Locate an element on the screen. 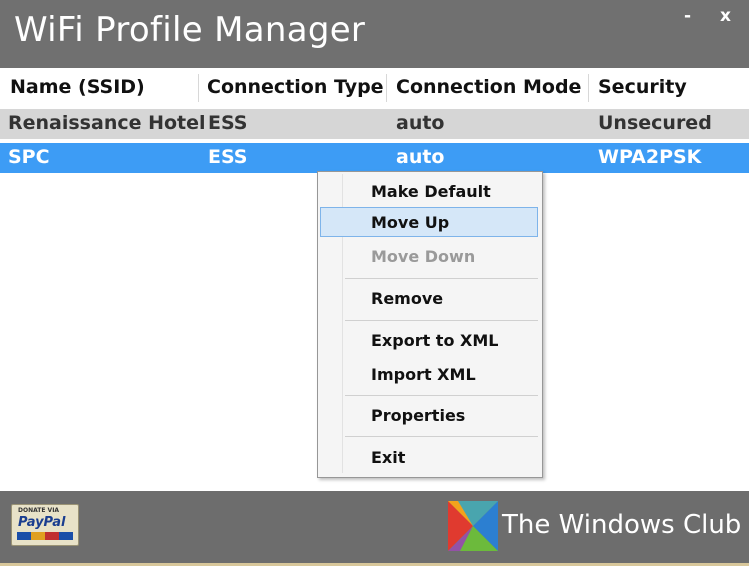 The width and height of the screenshot is (749, 566). menu-item-label: Move Down is located at coordinates (423, 256).